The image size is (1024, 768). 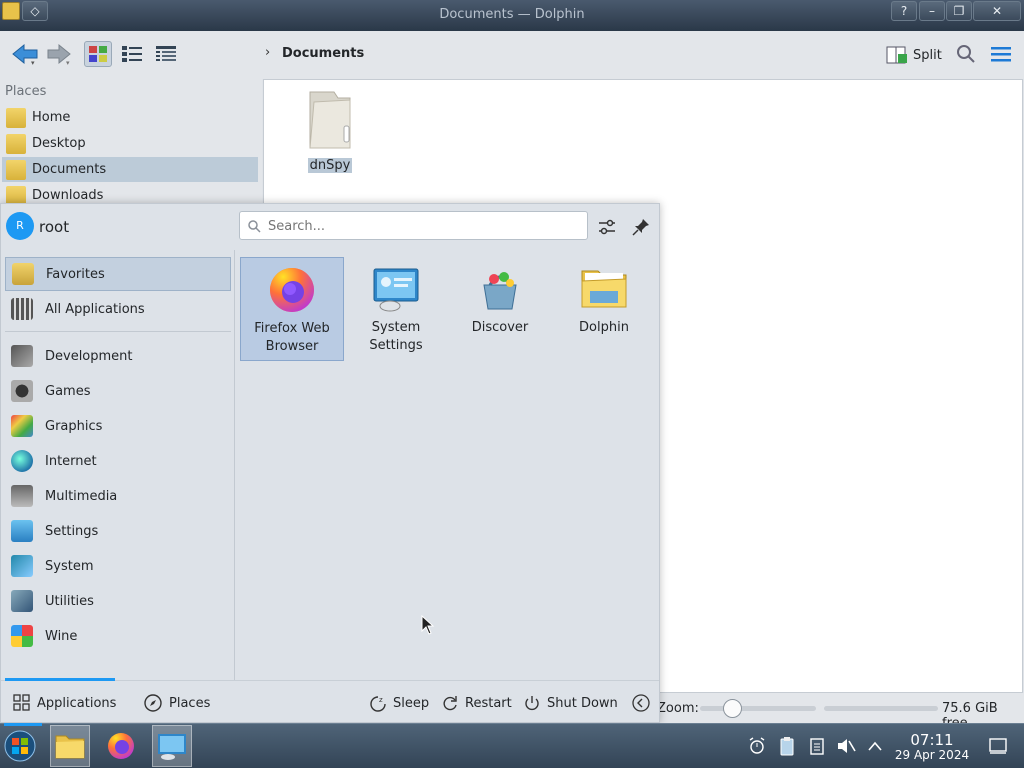 I want to click on multimedia-icon, so click(x=22, y=496).